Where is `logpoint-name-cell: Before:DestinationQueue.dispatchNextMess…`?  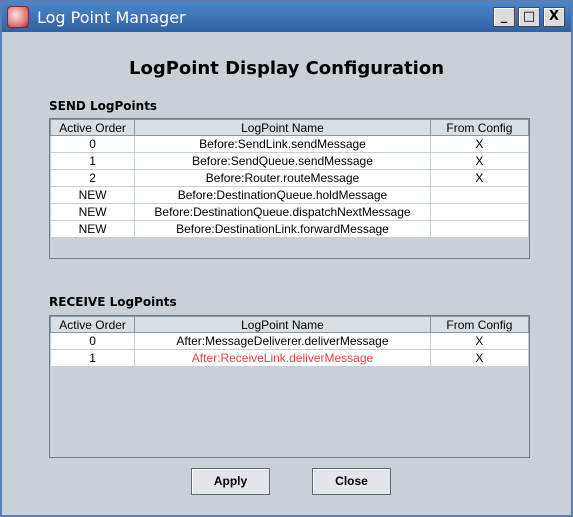
logpoint-name-cell: Before:DestinationQueue.dispatchNextMess… is located at coordinates (282, 212).